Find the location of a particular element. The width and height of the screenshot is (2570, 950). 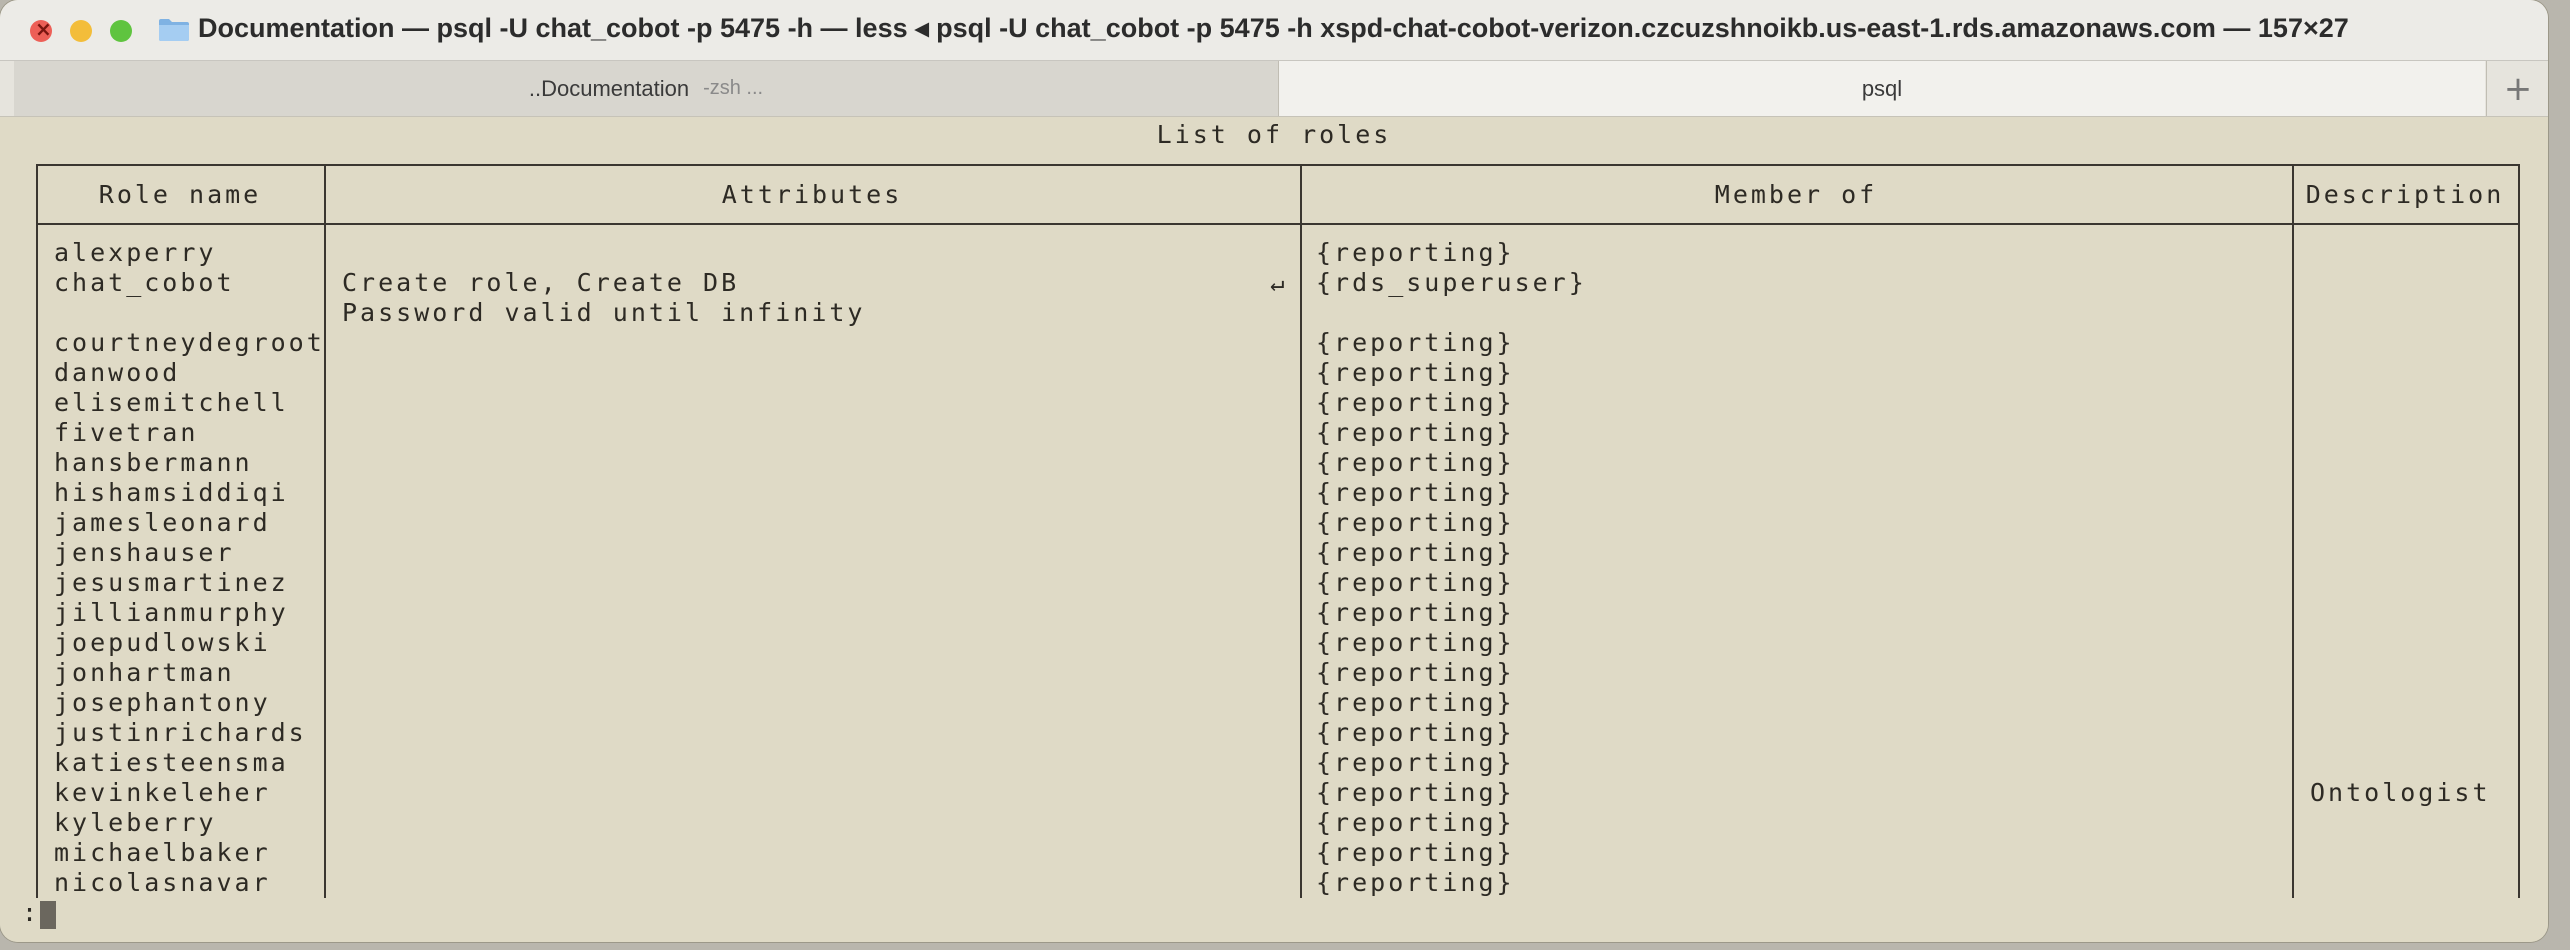

cell-role-name: kyleberry is located at coordinates (135, 822).